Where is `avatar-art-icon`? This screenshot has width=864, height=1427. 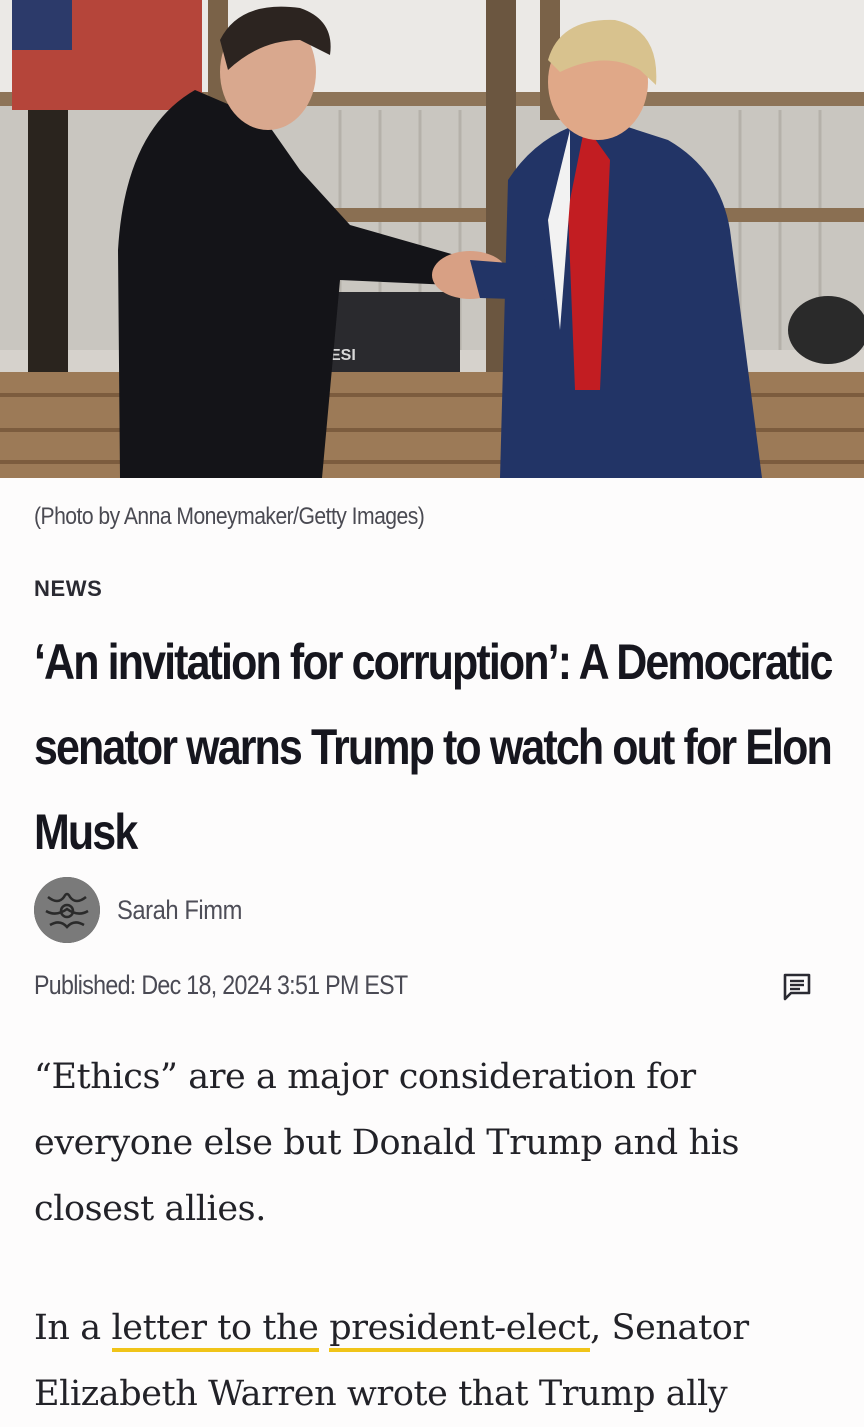
avatar-art-icon is located at coordinates (67, 910).